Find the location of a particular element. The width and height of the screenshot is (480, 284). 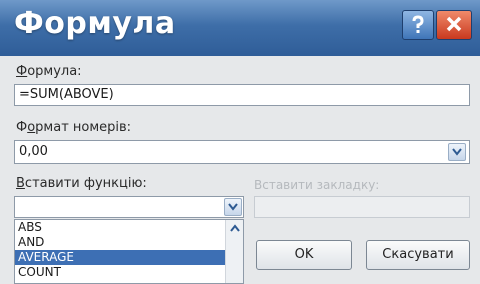

close-icon is located at coordinates (454, 24).